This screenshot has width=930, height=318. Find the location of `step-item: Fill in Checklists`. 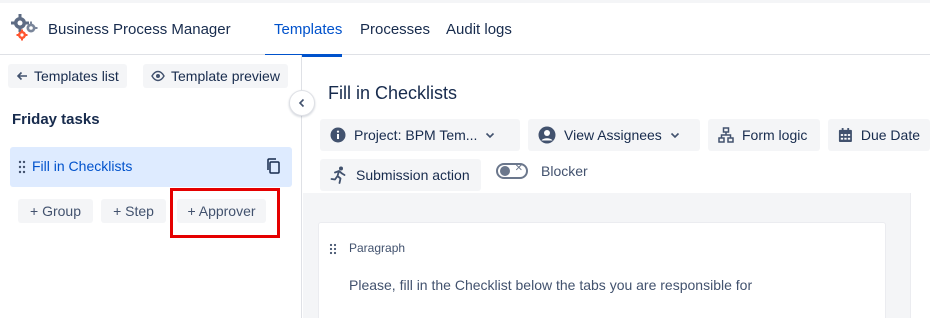

step-item: Fill in Checklists is located at coordinates (151, 167).